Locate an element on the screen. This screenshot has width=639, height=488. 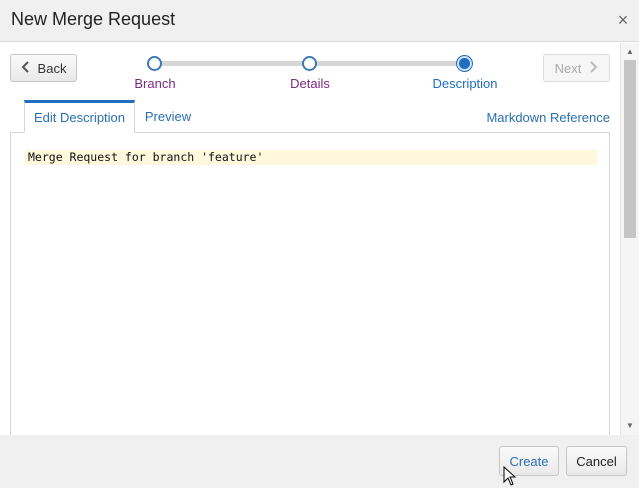
markdown-reference-link: Markdown Reference is located at coordinates (548, 117).